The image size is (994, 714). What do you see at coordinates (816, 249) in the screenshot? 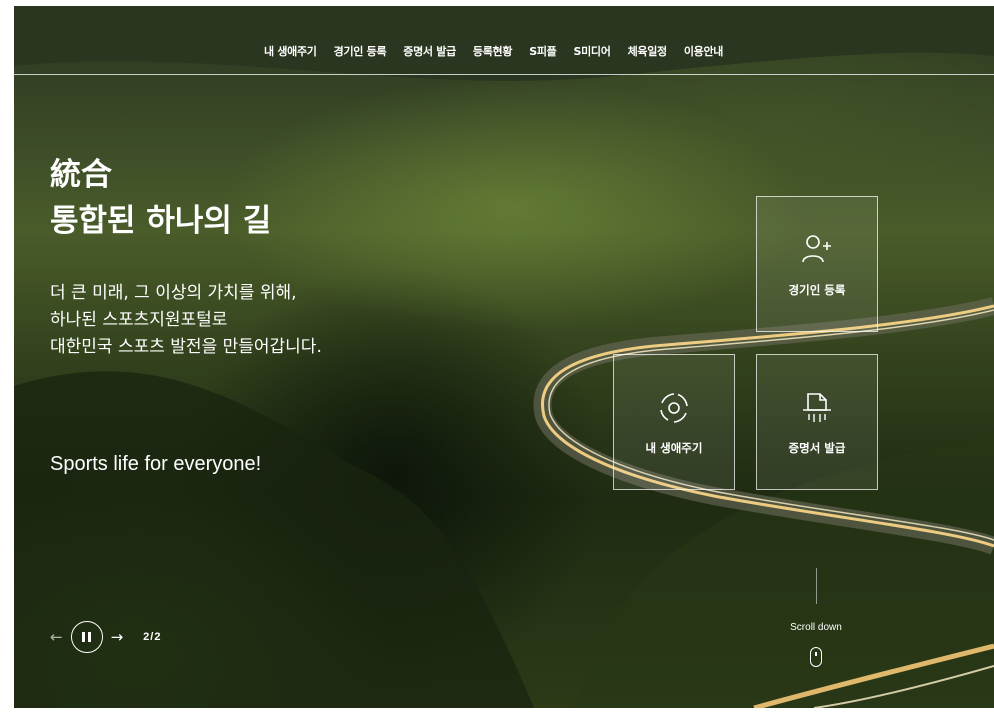
I see `user-plus-icon` at bounding box center [816, 249].